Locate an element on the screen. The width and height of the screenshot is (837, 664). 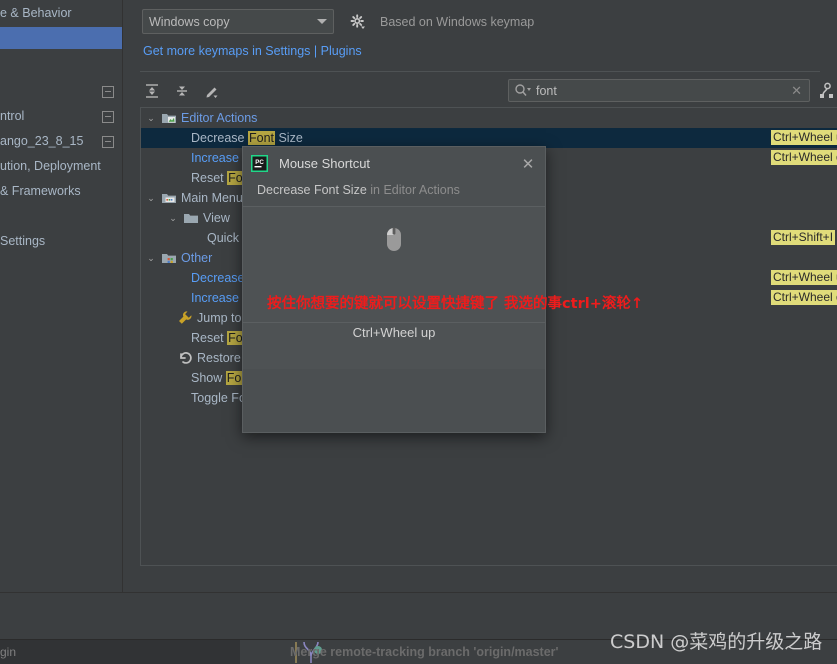
toolbar-divider is located at coordinates (480, 71).